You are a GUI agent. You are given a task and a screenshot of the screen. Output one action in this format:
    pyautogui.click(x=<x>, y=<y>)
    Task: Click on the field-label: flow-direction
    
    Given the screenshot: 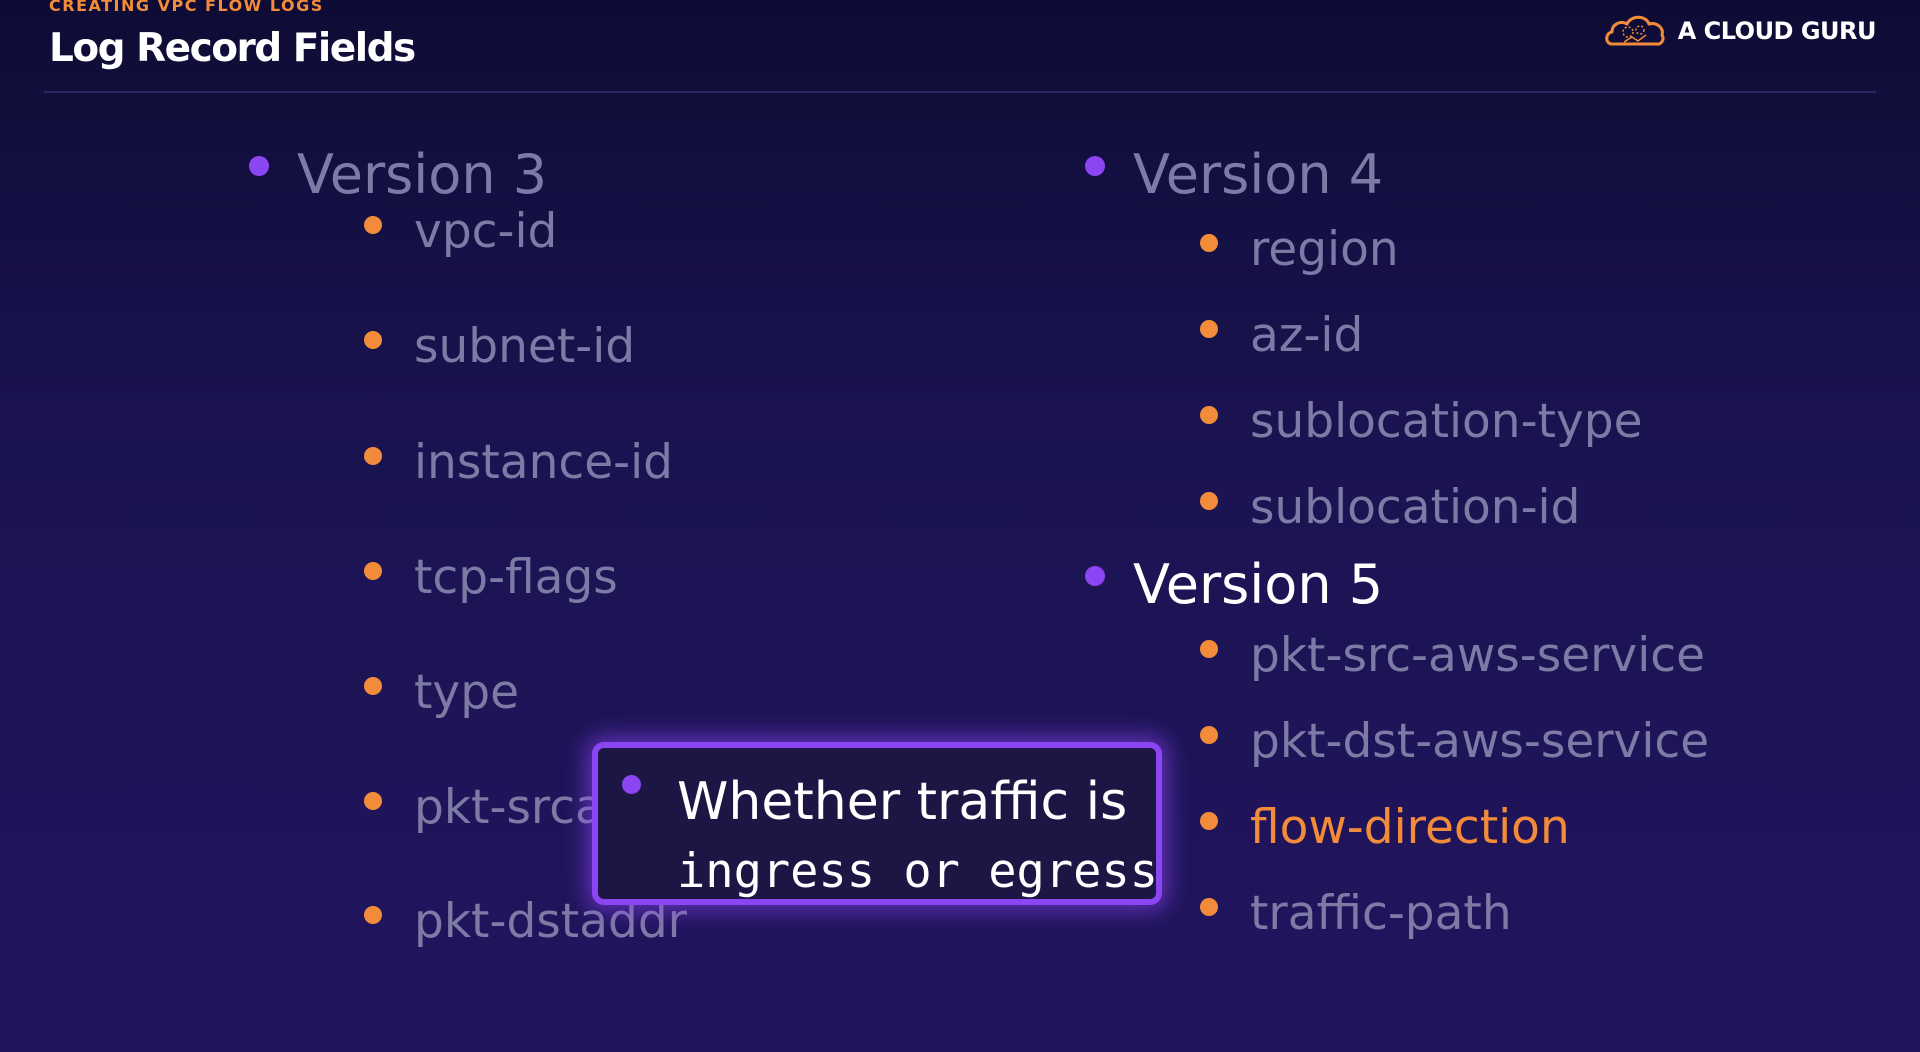 What is the action you would take?
    pyautogui.click(x=1410, y=827)
    